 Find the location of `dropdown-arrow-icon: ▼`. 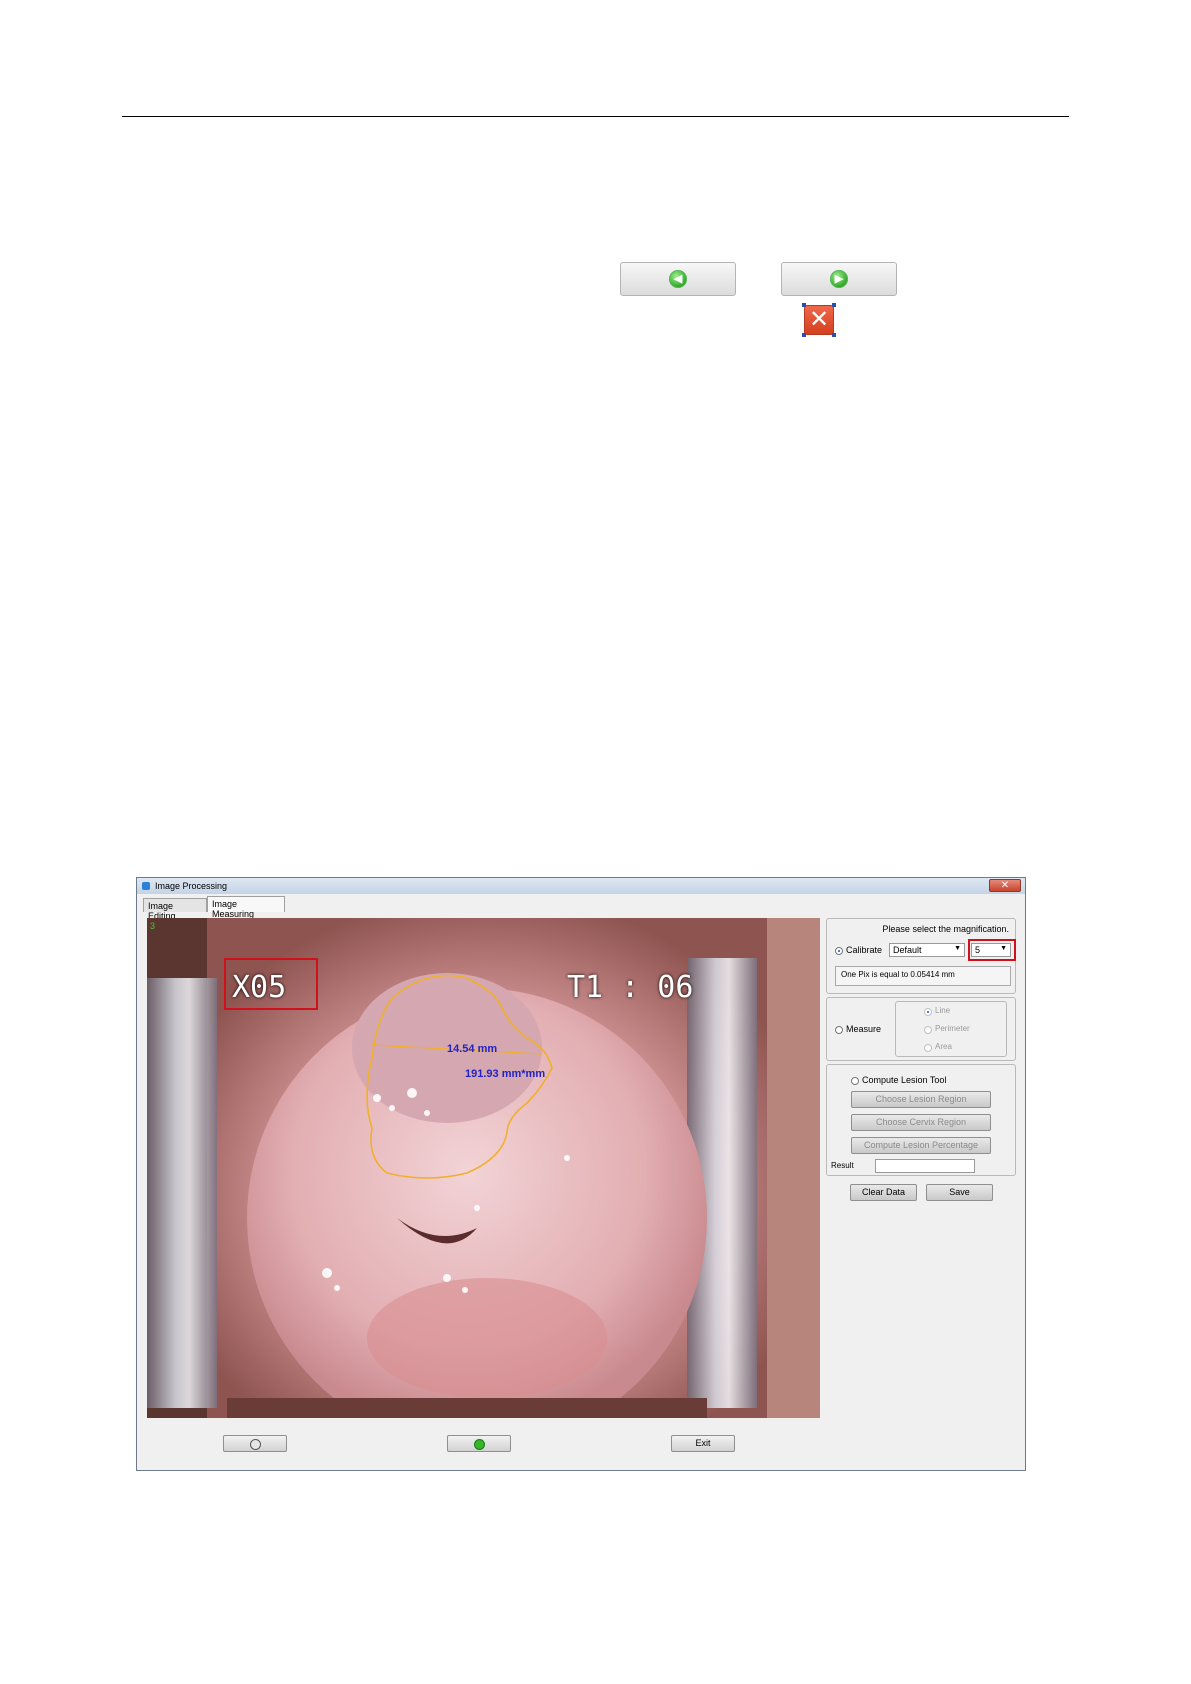

dropdown-arrow-icon: ▼ is located at coordinates (957, 948).